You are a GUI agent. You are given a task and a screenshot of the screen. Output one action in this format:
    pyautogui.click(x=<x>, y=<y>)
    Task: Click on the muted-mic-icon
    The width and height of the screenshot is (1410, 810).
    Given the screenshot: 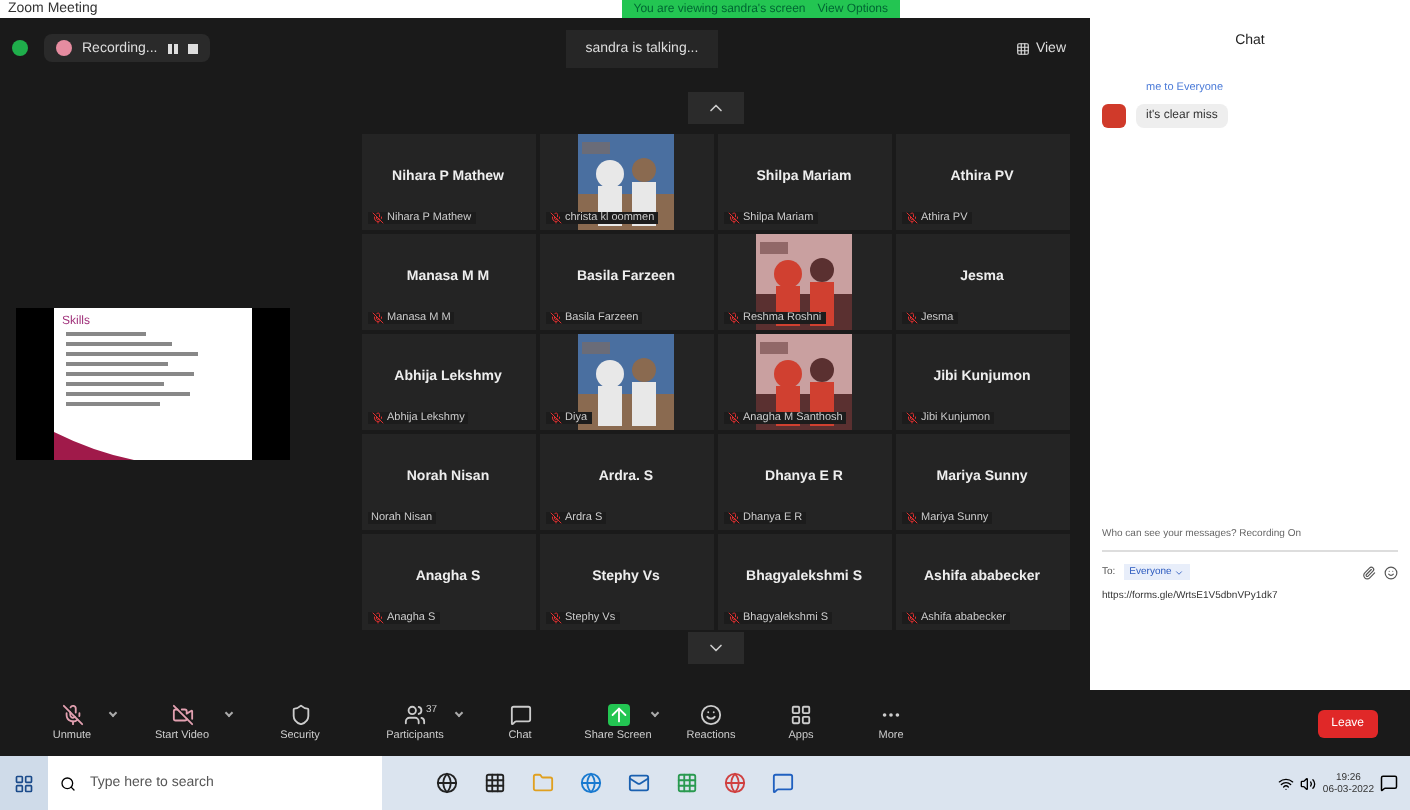 What is the action you would take?
    pyautogui.click(x=72, y=715)
    